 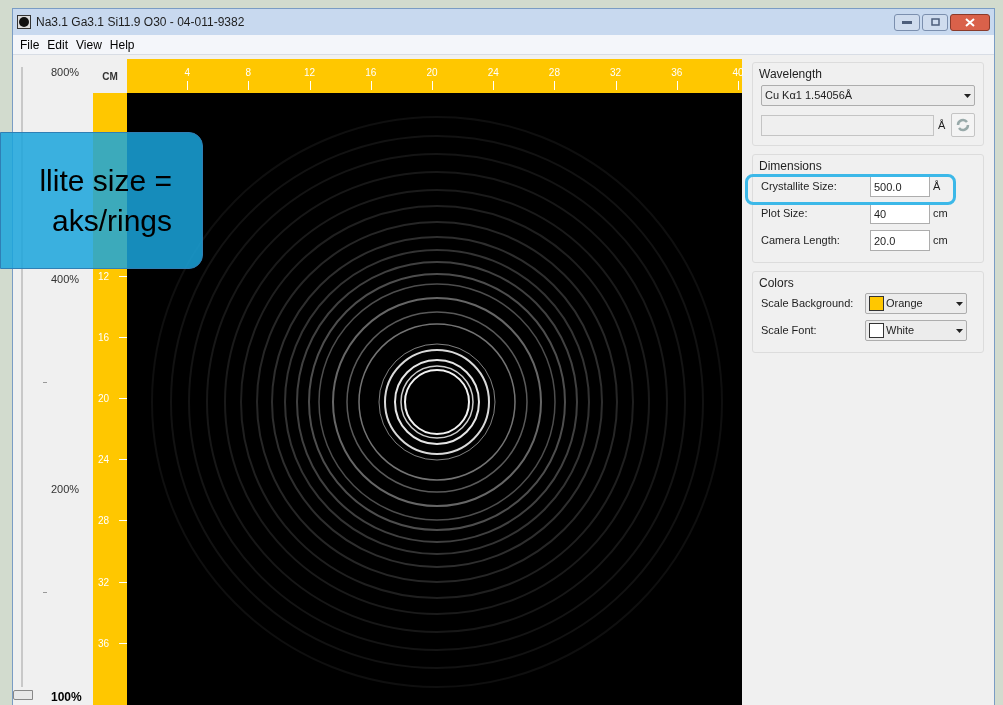 I want to click on menu-item: View, so click(x=89, y=44).